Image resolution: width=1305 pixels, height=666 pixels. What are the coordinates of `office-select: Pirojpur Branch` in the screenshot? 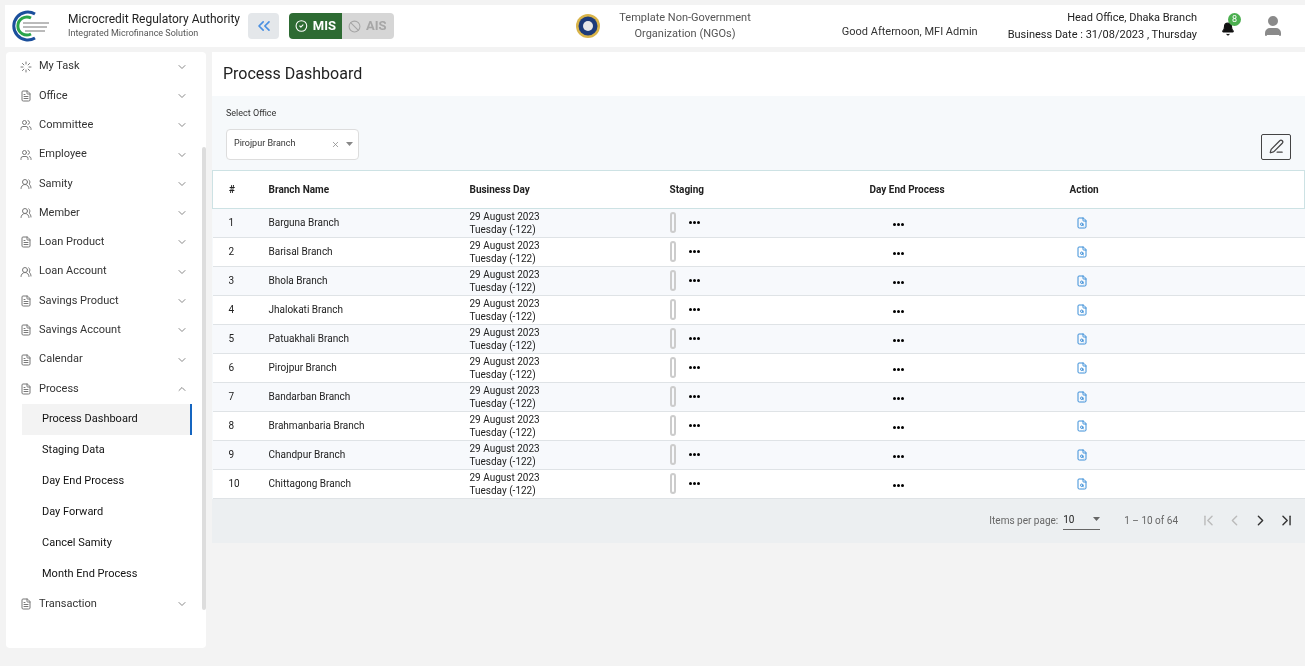 It's located at (292, 144).